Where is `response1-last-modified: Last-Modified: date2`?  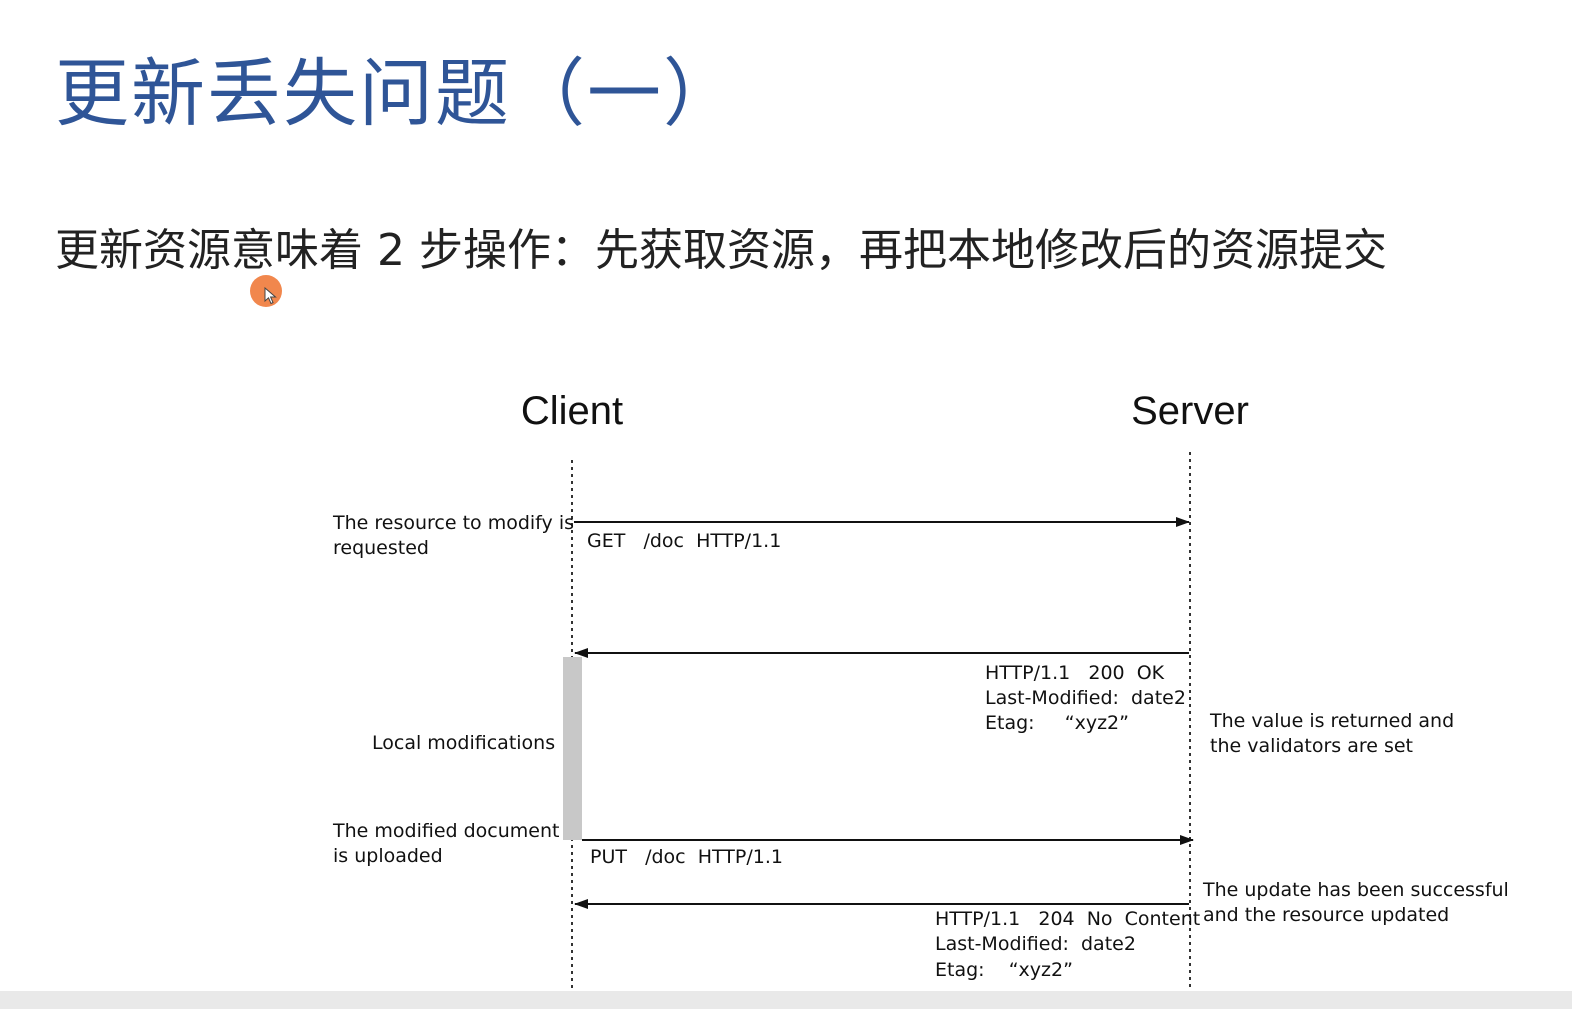 response1-last-modified: Last-Modified: date2 is located at coordinates (1085, 698).